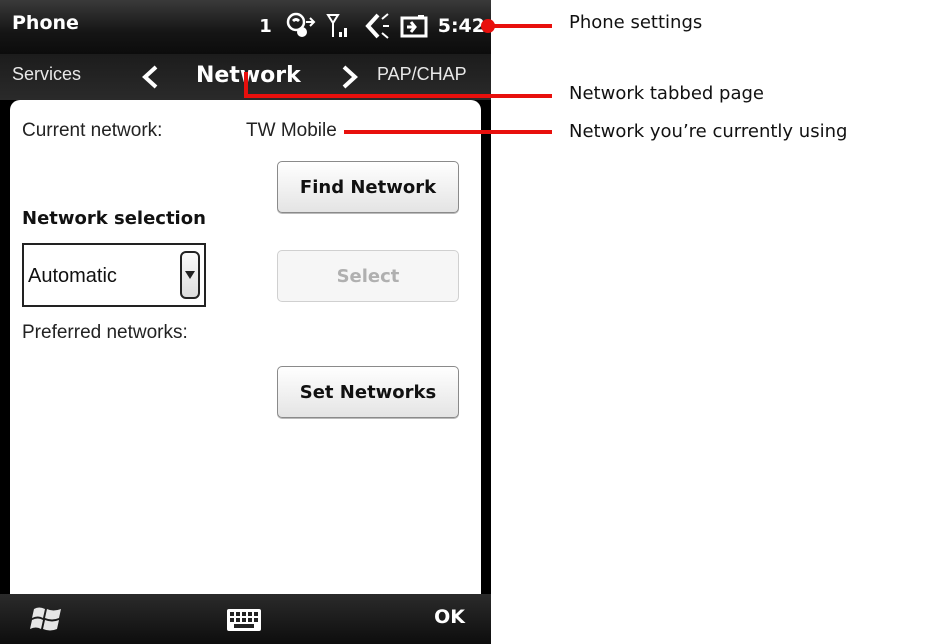  What do you see at coordinates (368, 187) in the screenshot?
I see `find-network-button: Find Network` at bounding box center [368, 187].